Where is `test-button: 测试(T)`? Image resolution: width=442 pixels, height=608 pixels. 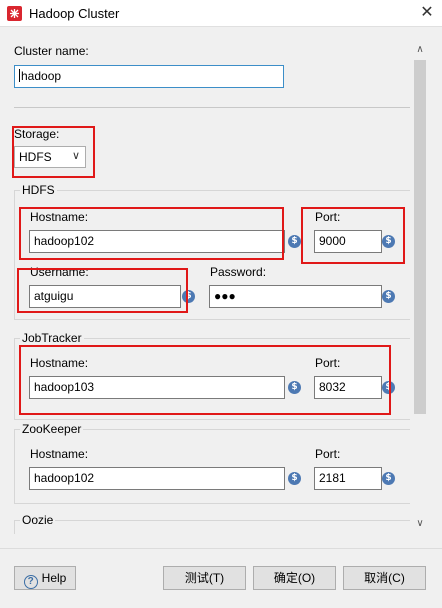 test-button: 测试(T) is located at coordinates (204, 578).